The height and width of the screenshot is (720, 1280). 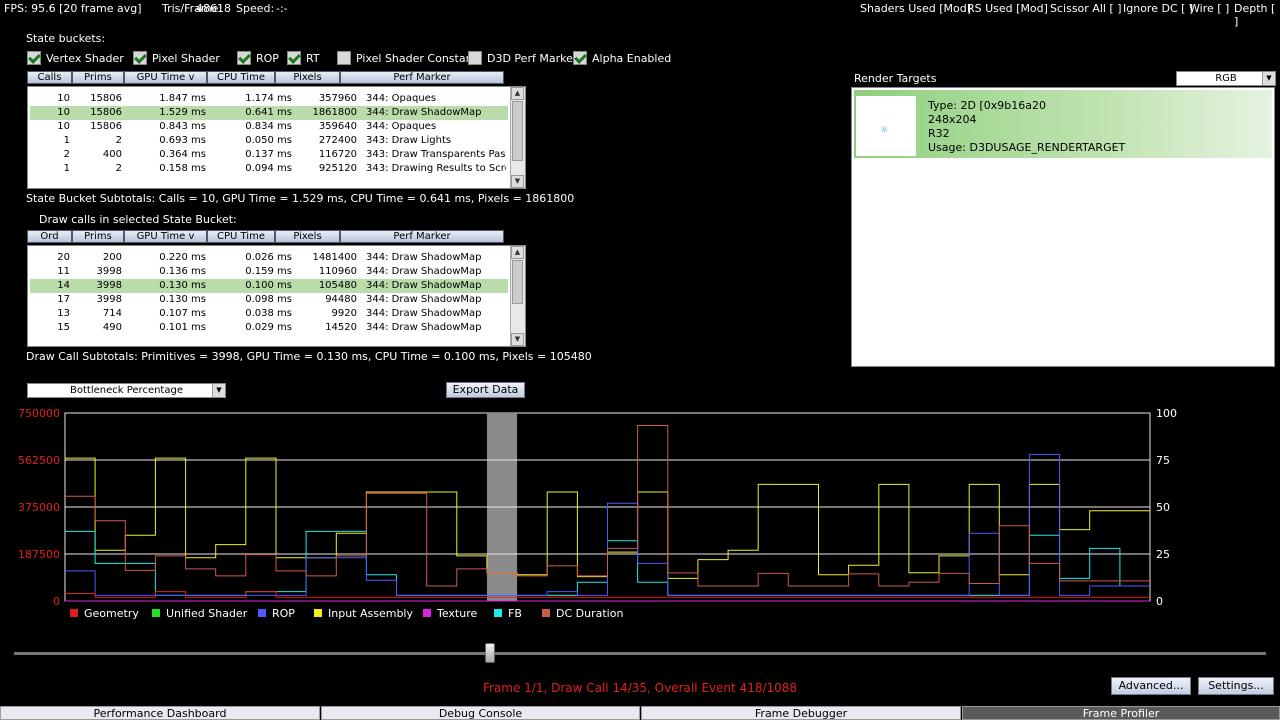 I want to click on table-cell-pixels: 925120, so click(x=337, y=168).